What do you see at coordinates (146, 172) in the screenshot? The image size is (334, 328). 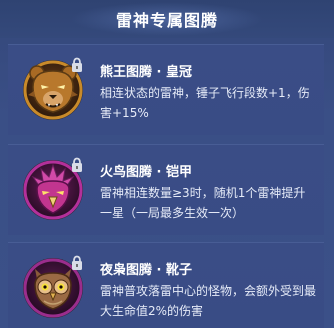 I see `totem-name: 火鸟图腾 · 铠甲` at bounding box center [146, 172].